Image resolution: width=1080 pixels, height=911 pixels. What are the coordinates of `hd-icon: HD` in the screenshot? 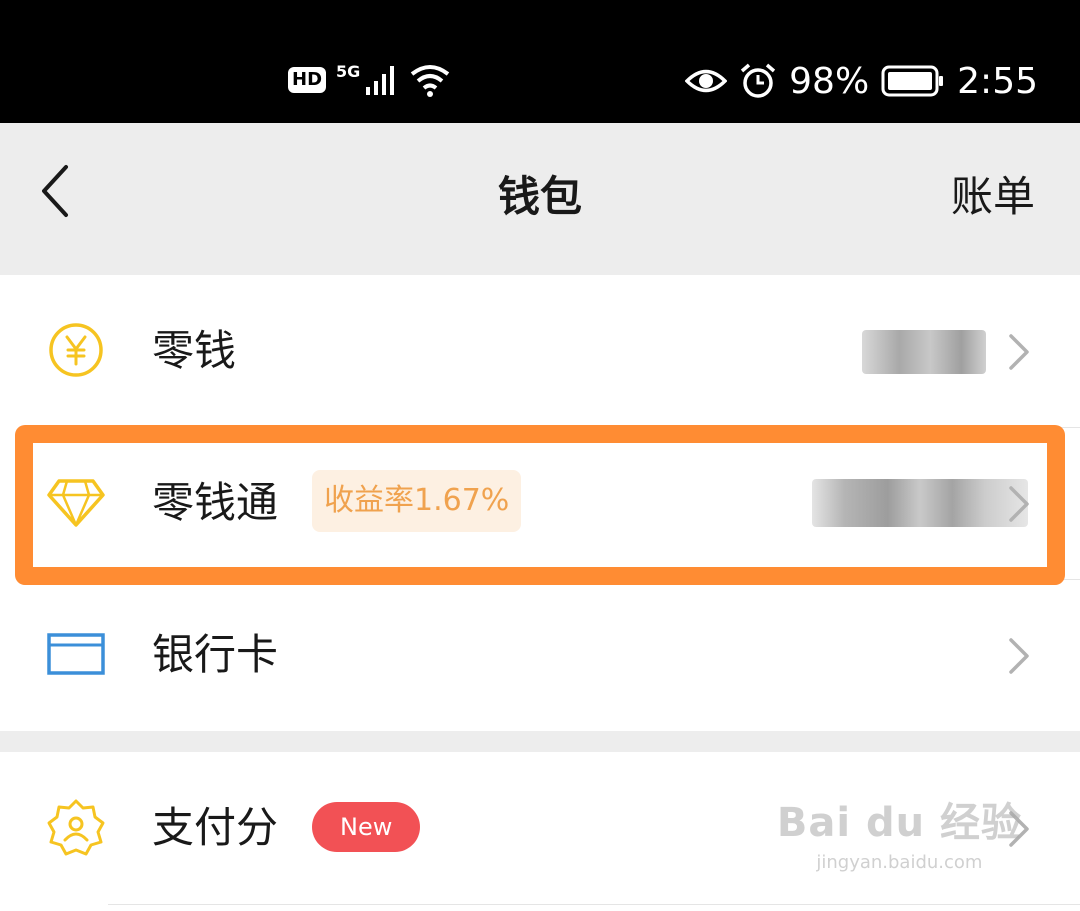 It's located at (307, 80).